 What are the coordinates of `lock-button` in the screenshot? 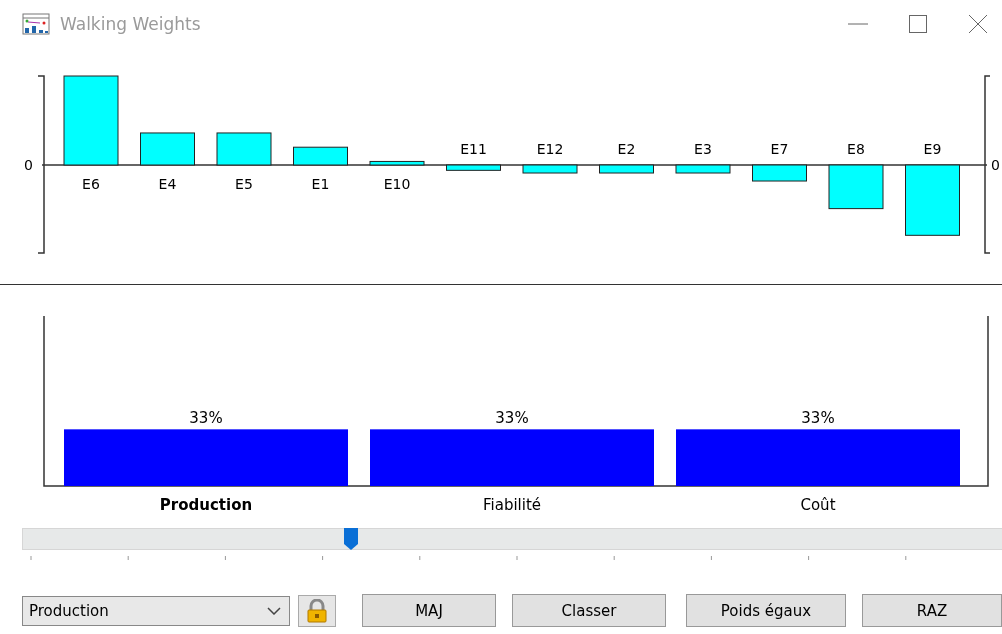 It's located at (317, 610).